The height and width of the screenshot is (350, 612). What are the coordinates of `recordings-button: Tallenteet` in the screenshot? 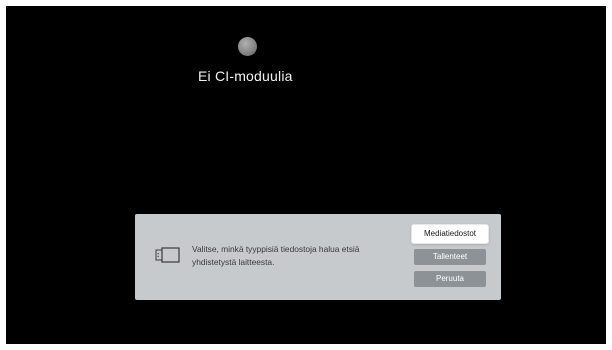 It's located at (450, 257).